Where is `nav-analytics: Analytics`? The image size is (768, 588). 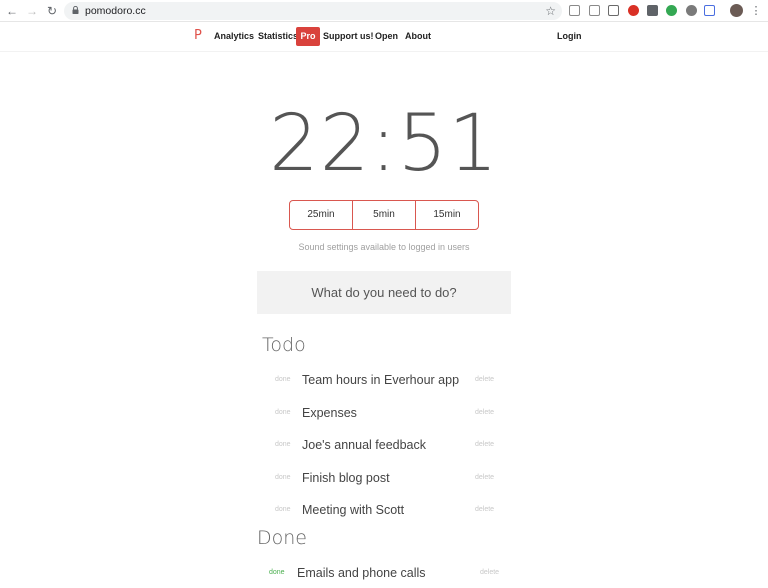
nav-analytics: Analytics is located at coordinates (234, 36).